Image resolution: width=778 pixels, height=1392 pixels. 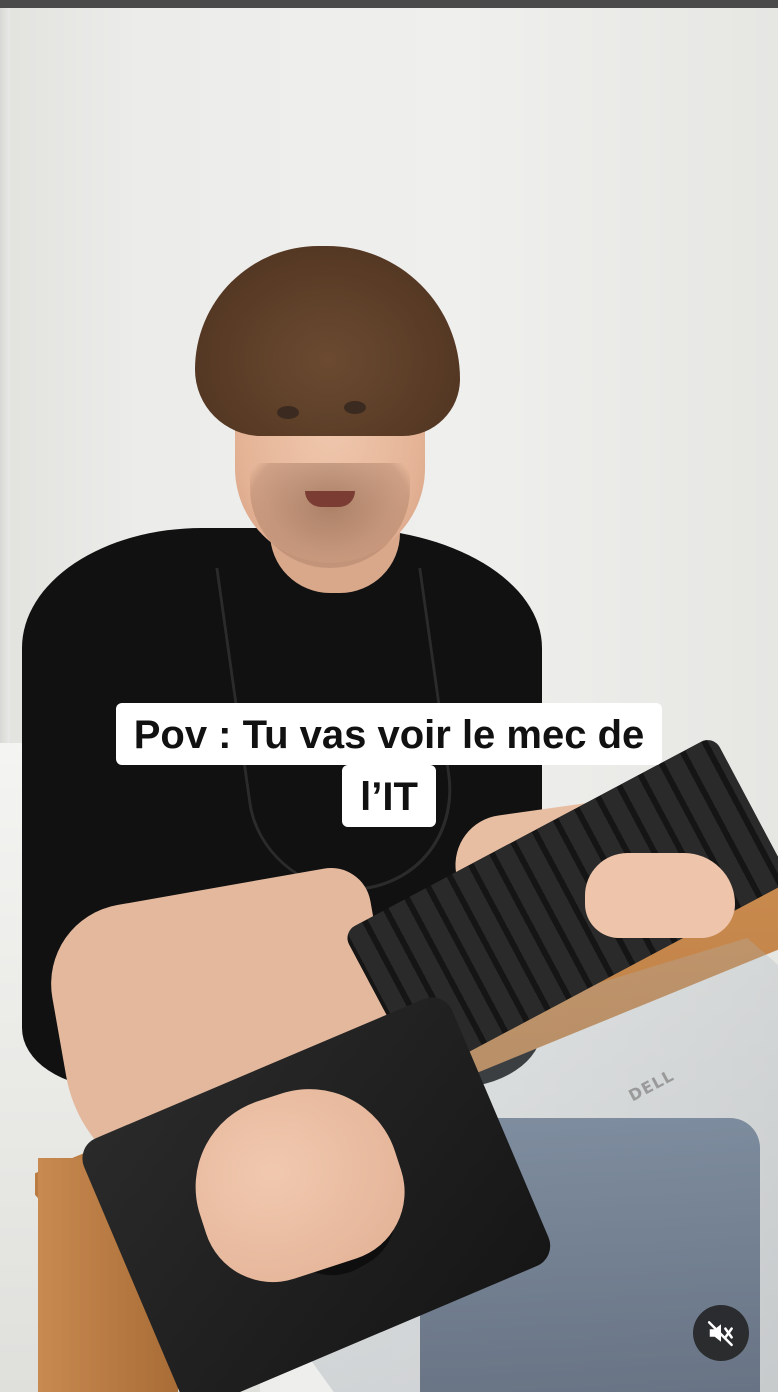 I want to click on person-eye-right, so click(x=355, y=407).